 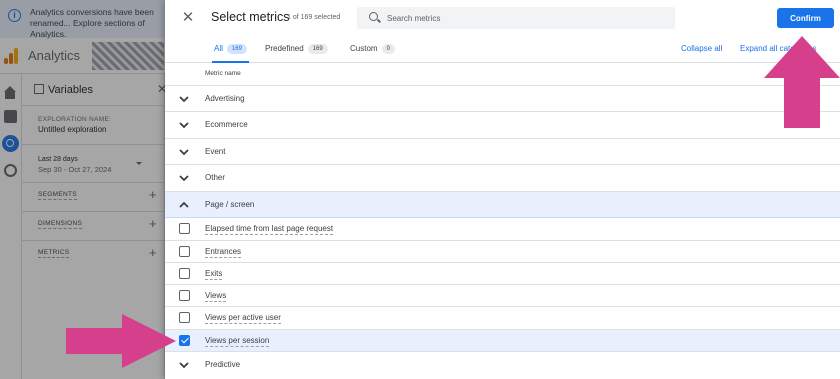 What do you see at coordinates (188, 18) in the screenshot?
I see `close-icon: ✕` at bounding box center [188, 18].